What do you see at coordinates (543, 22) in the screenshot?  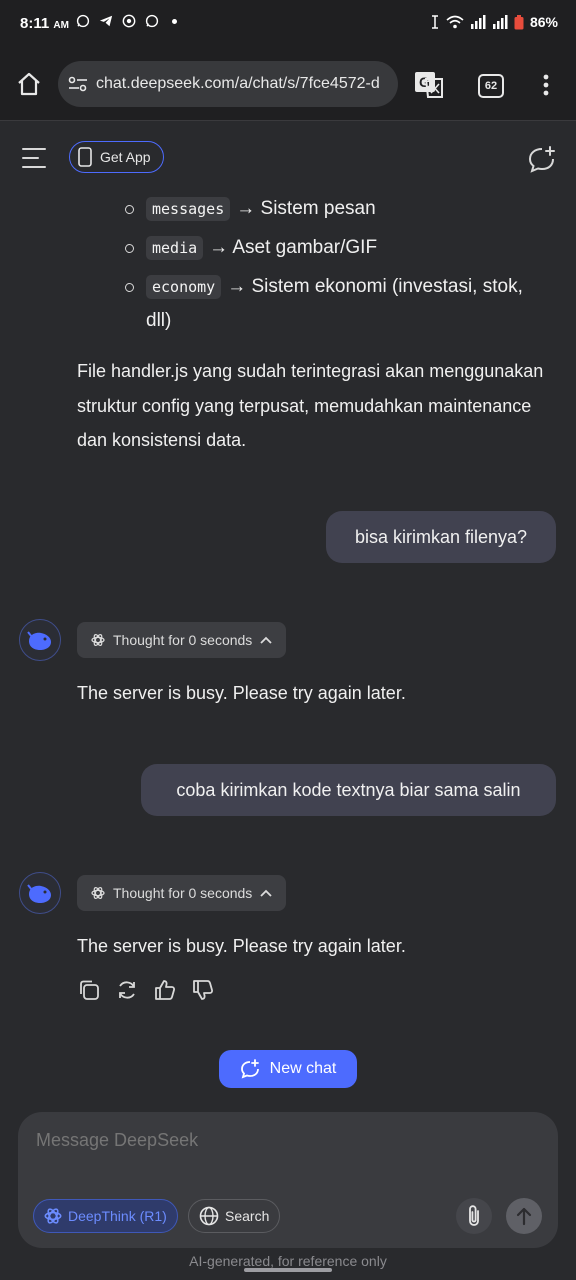 I see `battery-percent: 86%` at bounding box center [543, 22].